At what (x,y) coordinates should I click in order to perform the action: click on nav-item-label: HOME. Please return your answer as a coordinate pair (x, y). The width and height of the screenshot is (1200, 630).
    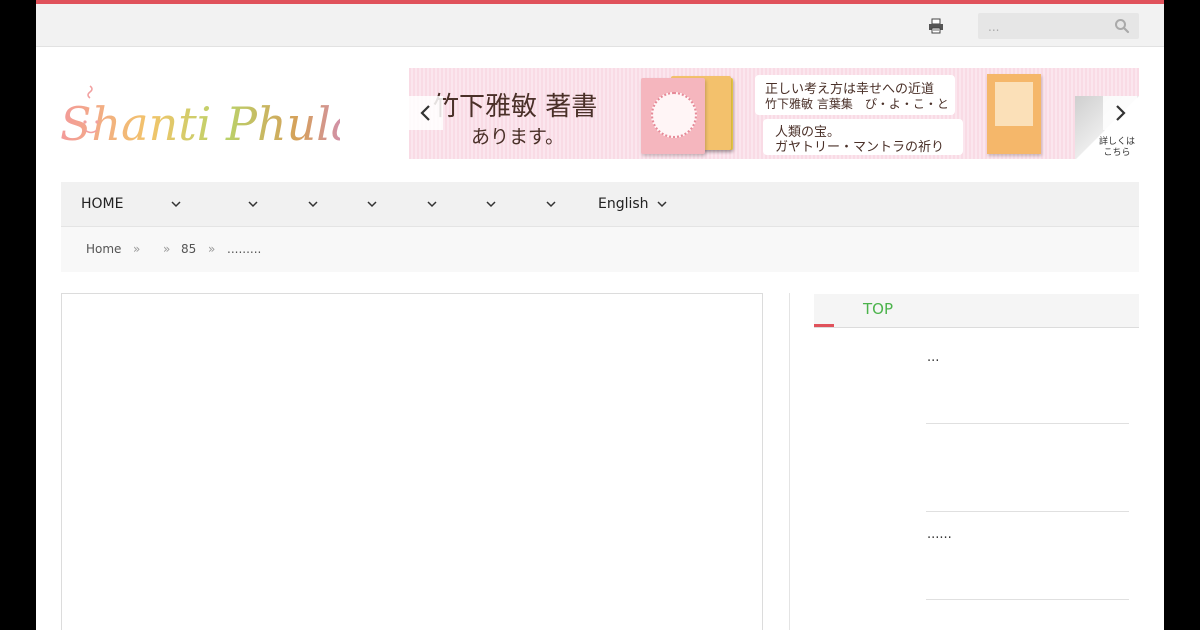
    Looking at the image, I should click on (102, 204).